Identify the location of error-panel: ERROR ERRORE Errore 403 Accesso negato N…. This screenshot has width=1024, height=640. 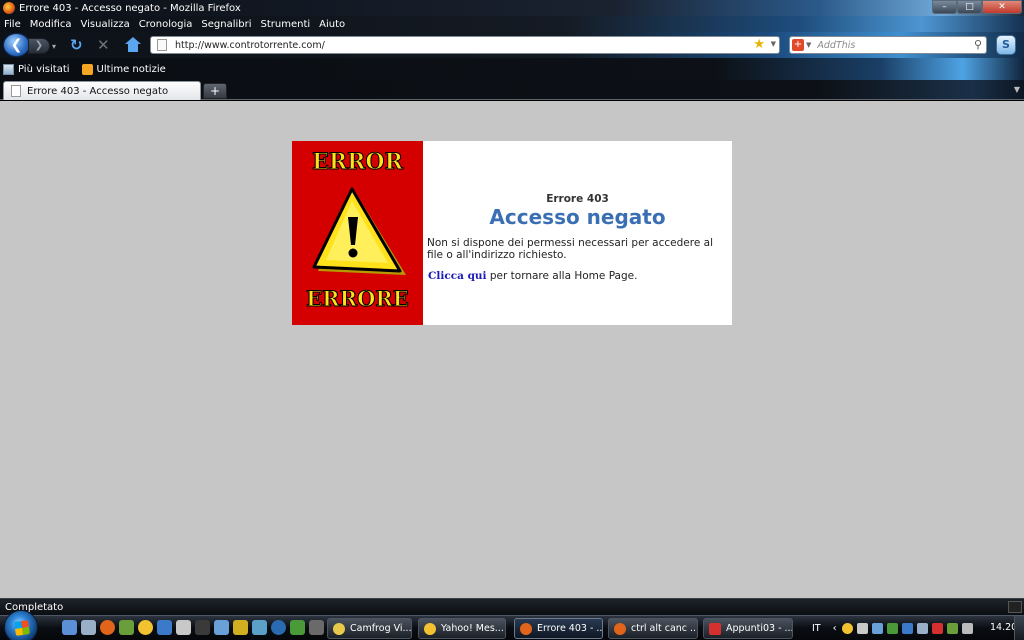
(512, 233).